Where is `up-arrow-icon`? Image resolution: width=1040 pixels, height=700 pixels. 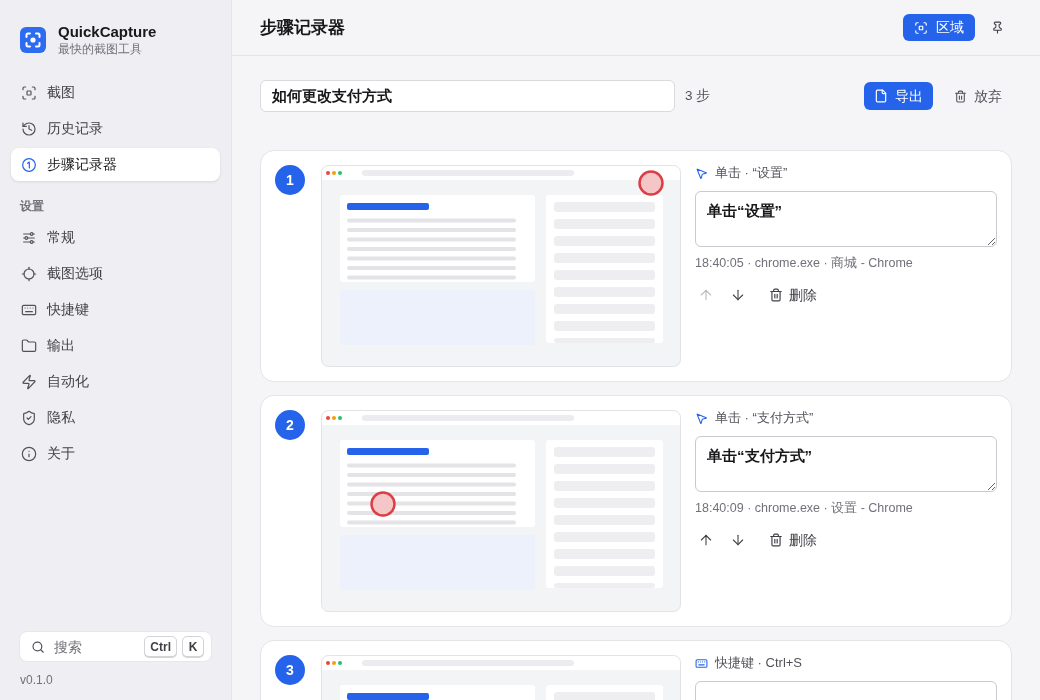
up-arrow-icon is located at coordinates (706, 295).